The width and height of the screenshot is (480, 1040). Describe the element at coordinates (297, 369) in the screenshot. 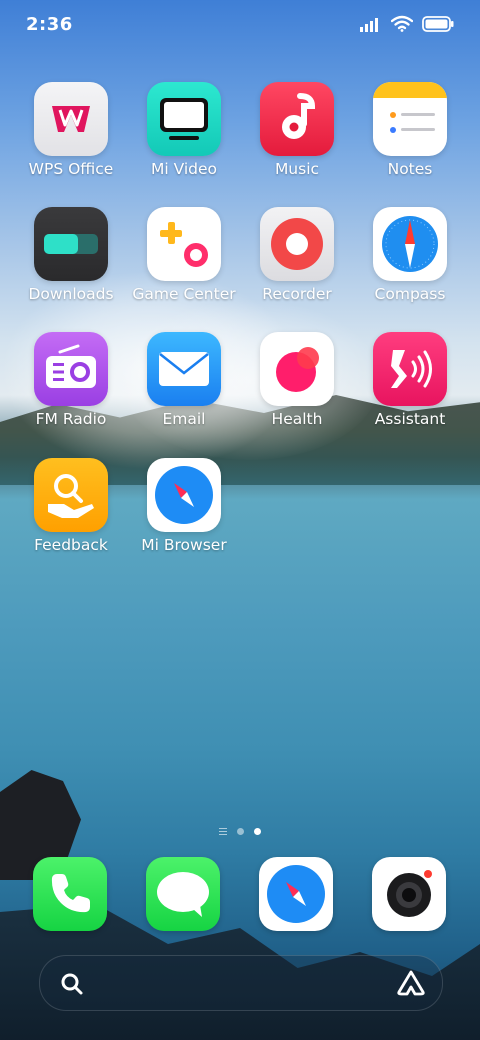

I see `health-icon` at that location.